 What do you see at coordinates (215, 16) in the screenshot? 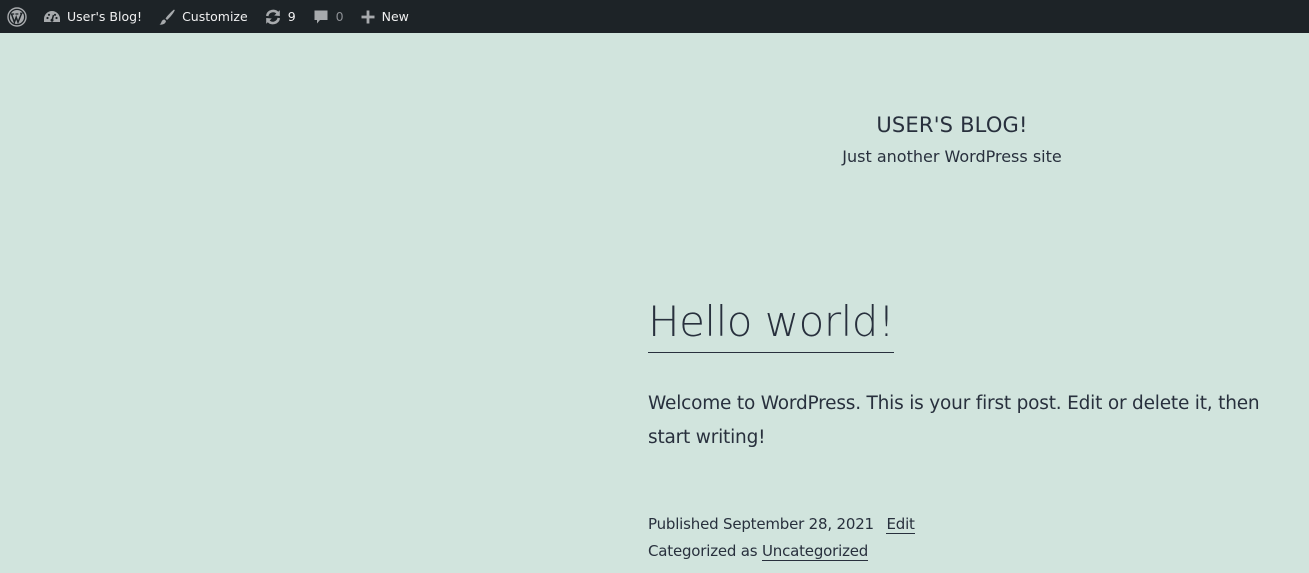
I see `customize-label: Customize` at bounding box center [215, 16].